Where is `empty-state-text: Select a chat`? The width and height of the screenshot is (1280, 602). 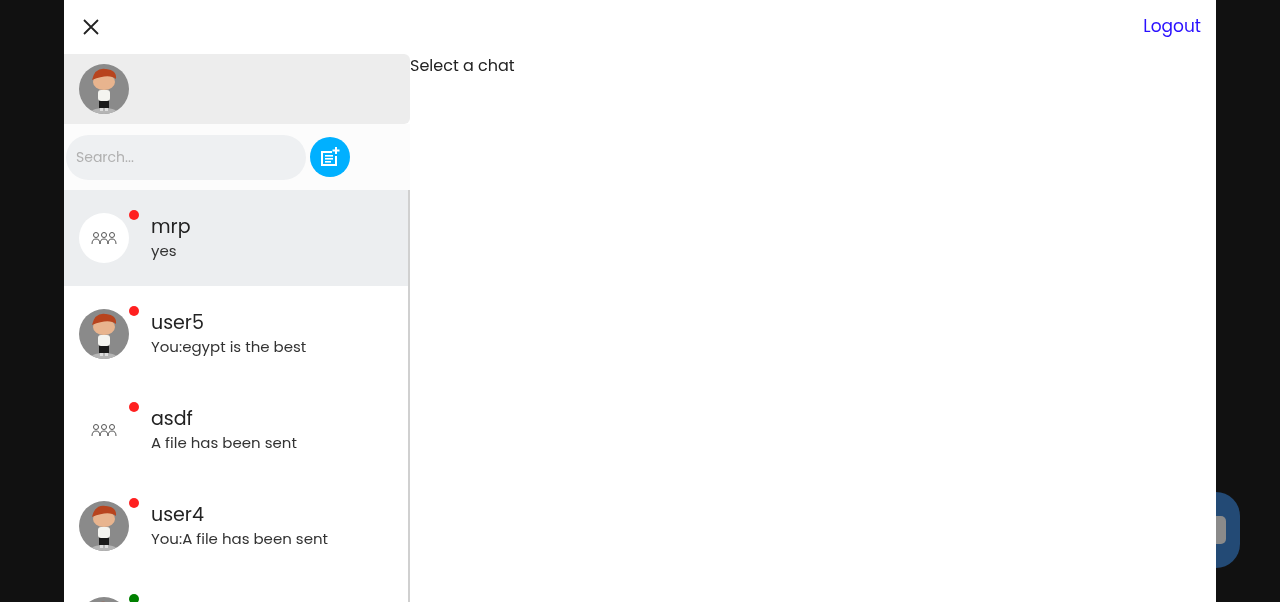 empty-state-text: Select a chat is located at coordinates (463, 66).